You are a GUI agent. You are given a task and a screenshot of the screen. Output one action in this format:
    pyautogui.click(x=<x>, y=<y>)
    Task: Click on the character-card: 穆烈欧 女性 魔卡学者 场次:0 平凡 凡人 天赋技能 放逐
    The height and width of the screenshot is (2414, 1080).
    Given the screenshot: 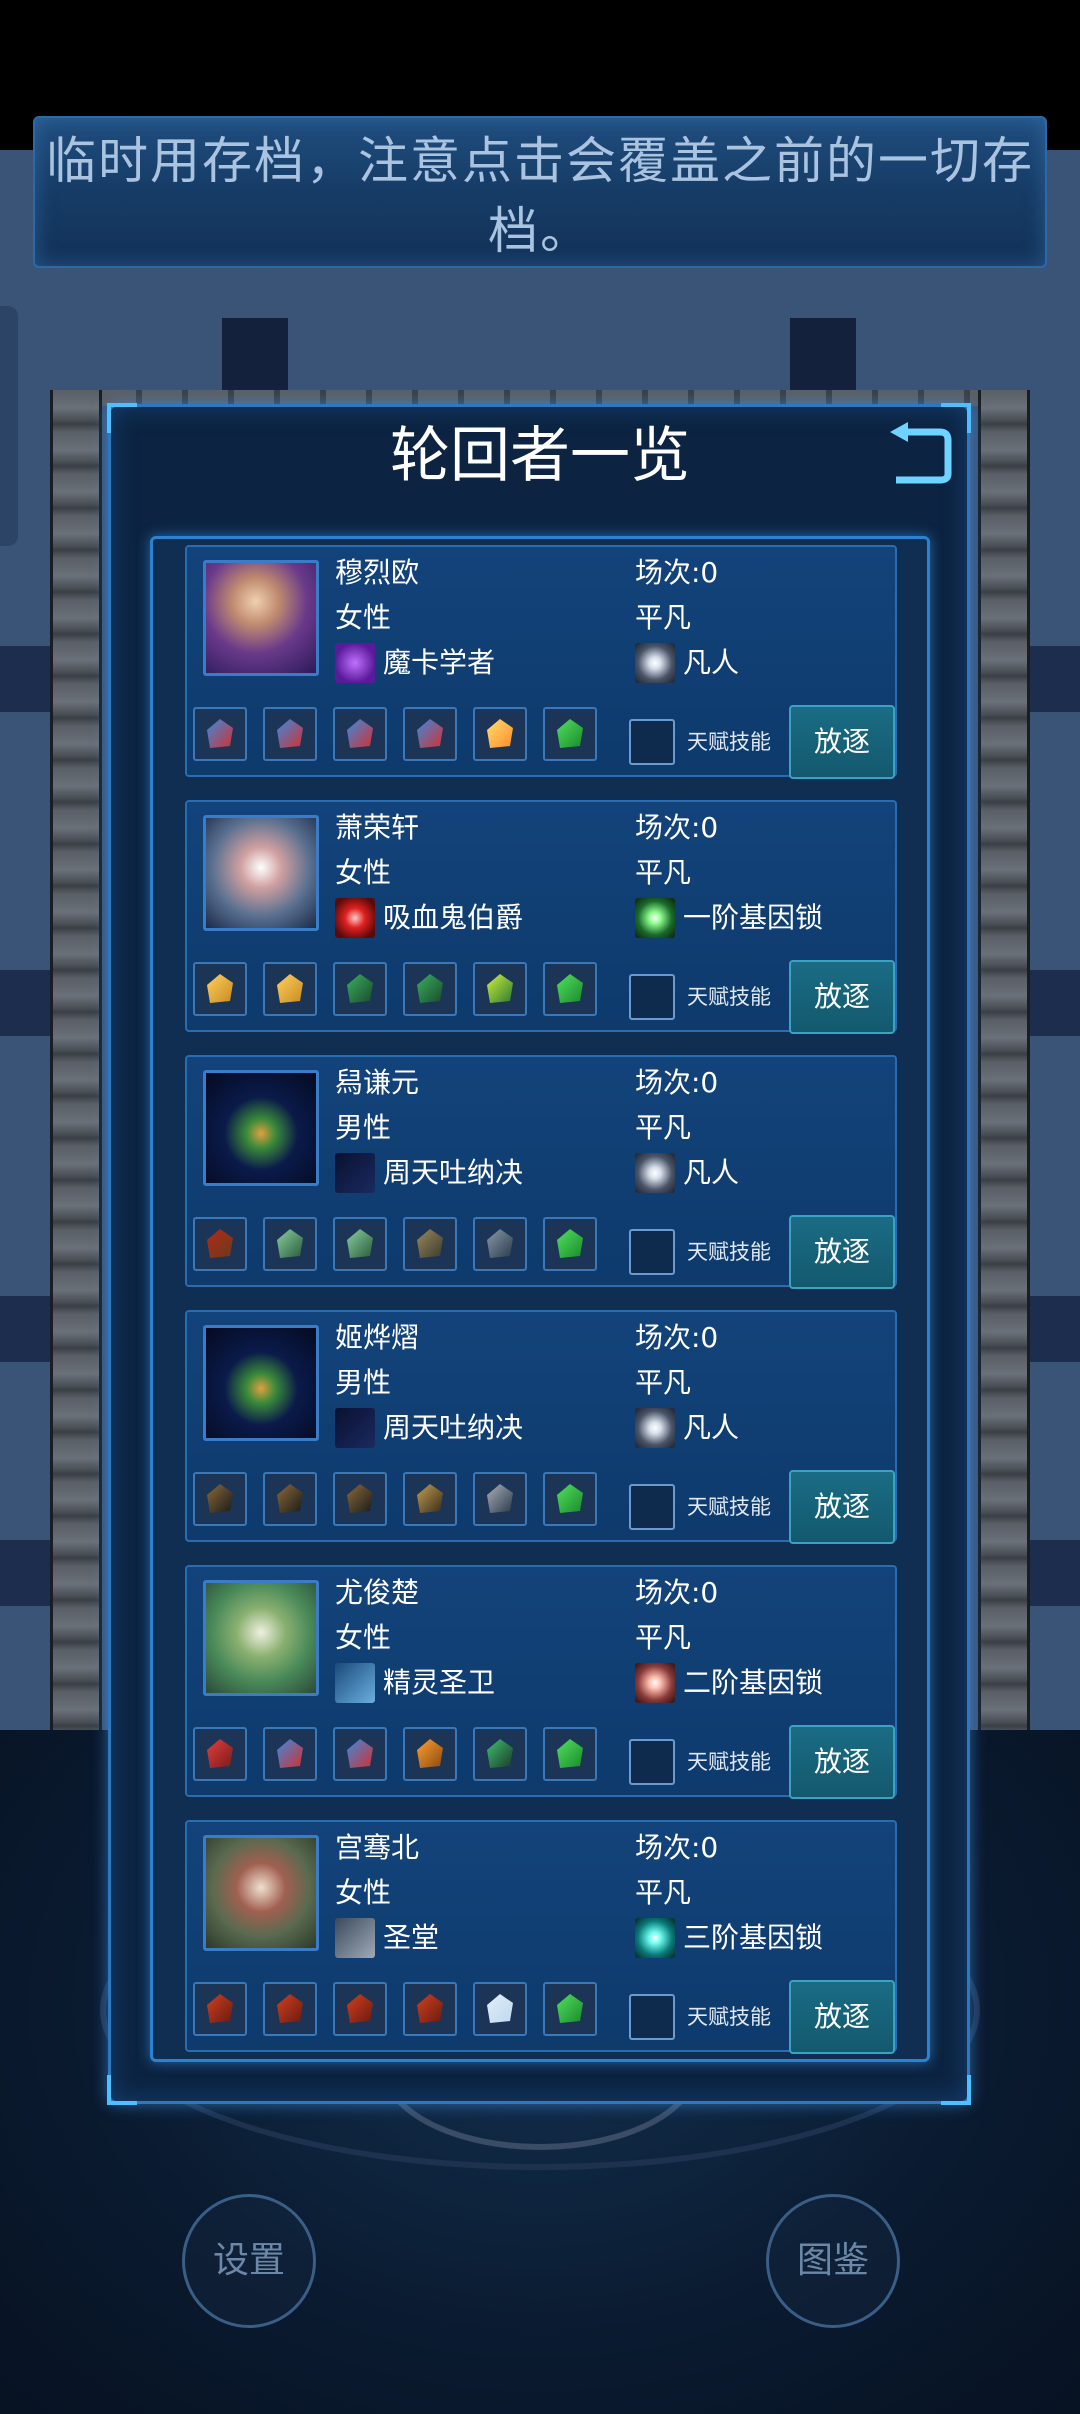 What is the action you would take?
    pyautogui.click(x=541, y=662)
    